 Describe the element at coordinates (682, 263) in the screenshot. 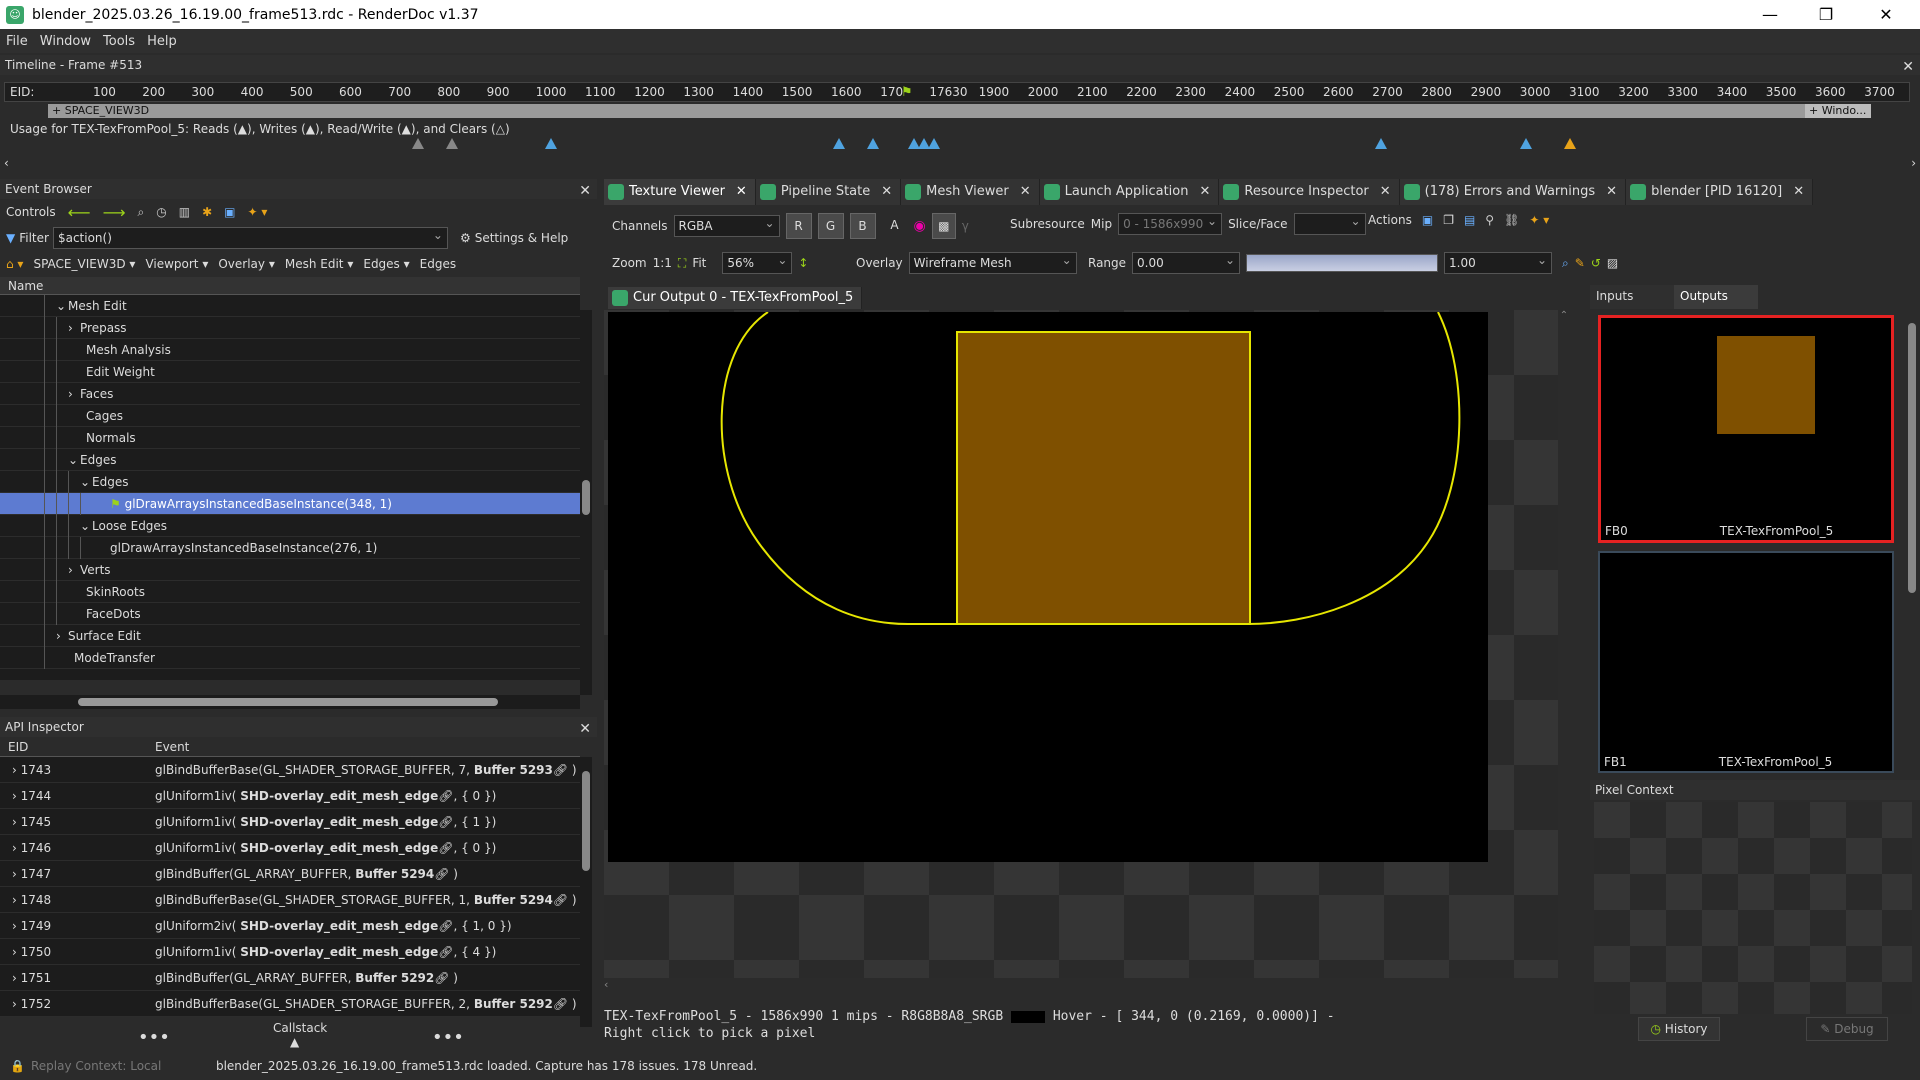

I see `fit-icon: ⛶` at that location.